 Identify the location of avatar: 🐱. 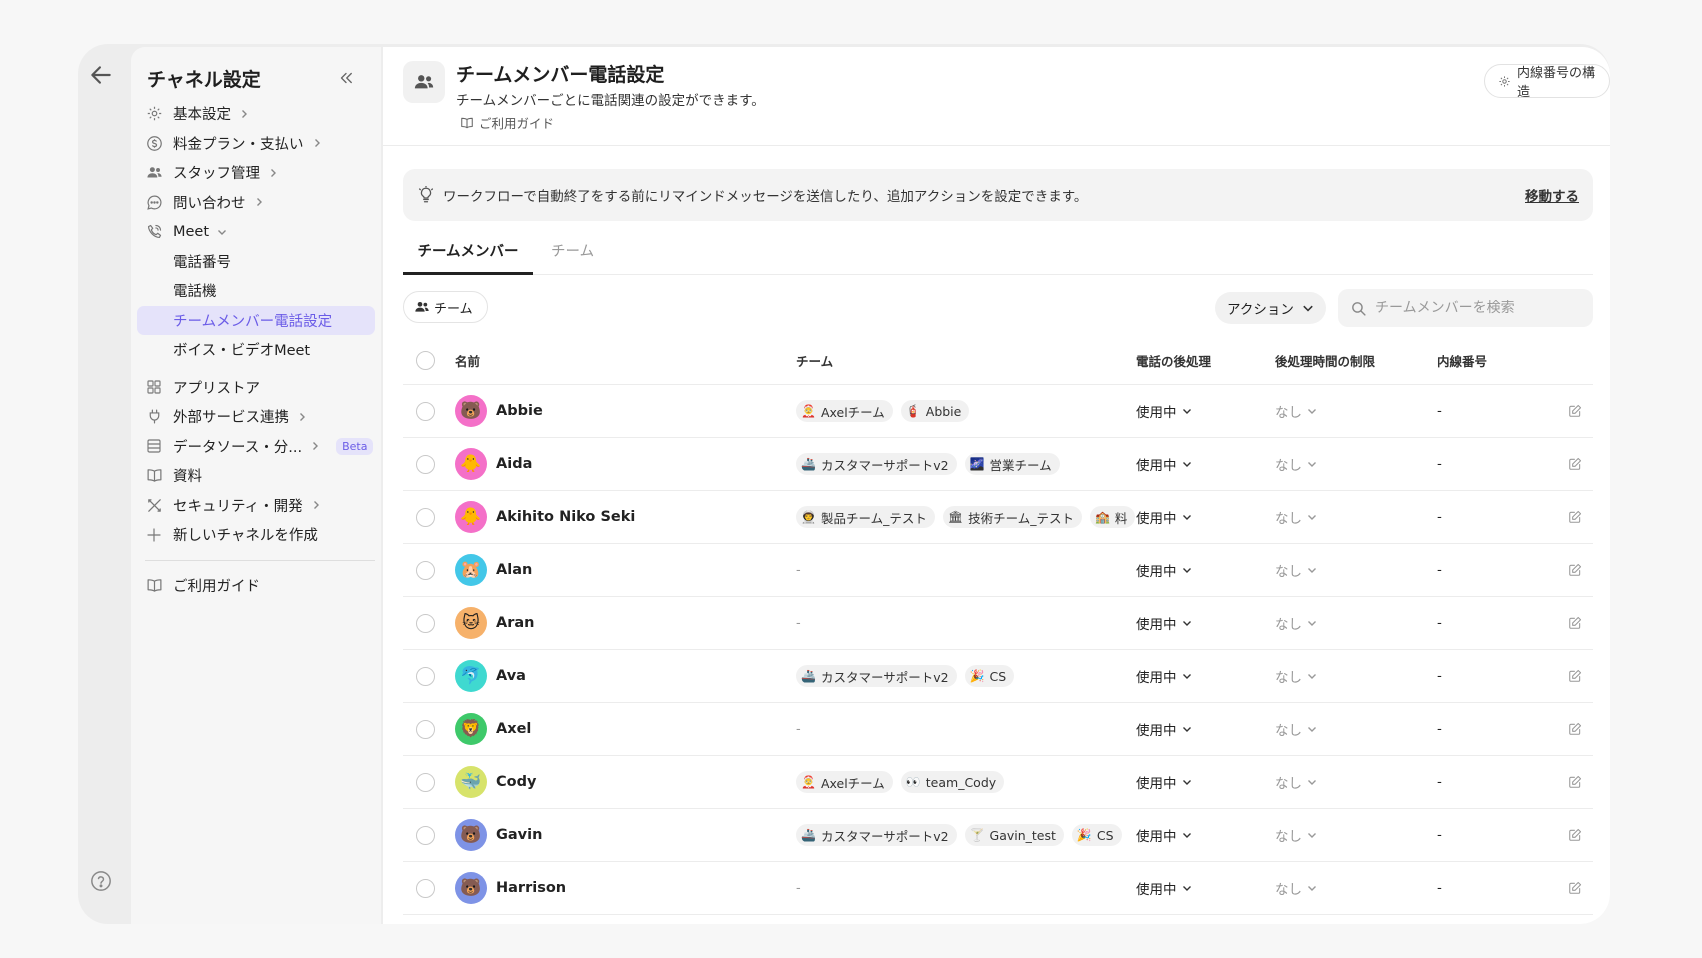
(471, 623).